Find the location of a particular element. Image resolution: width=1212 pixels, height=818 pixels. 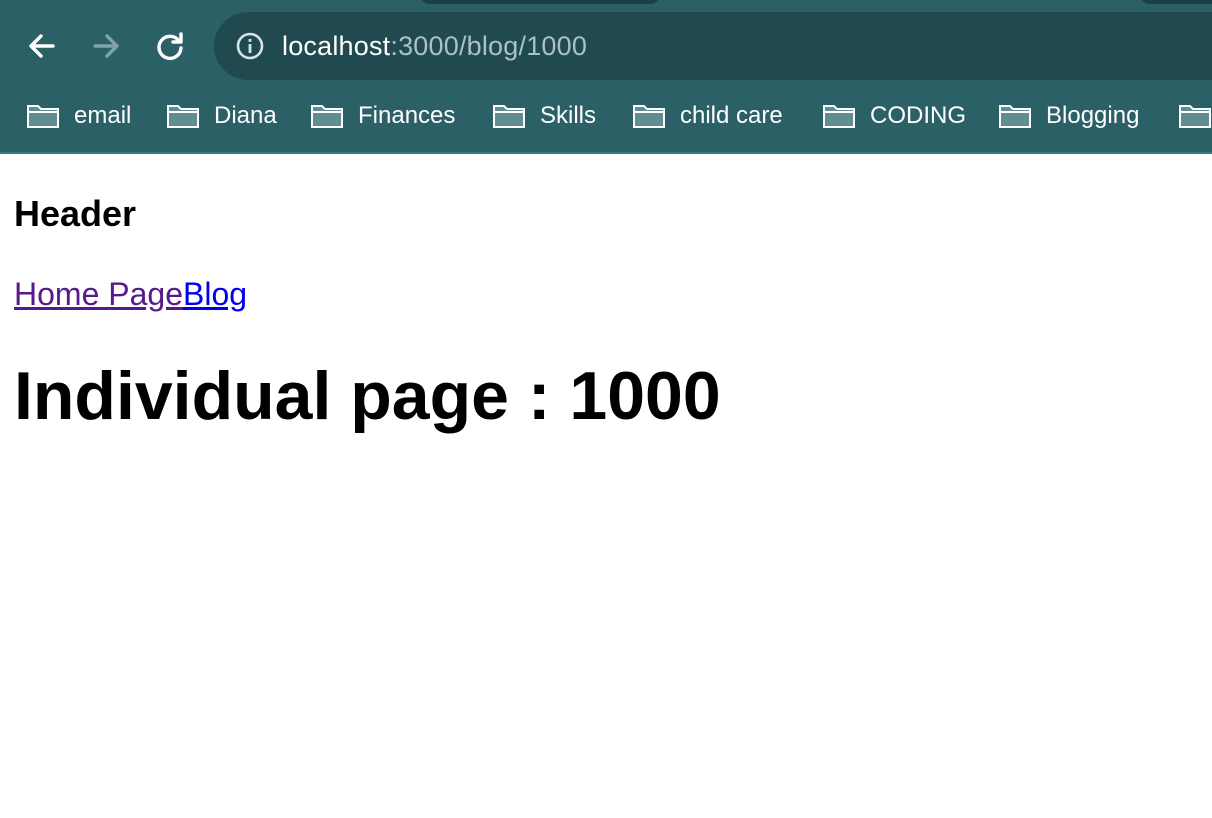

bookmark-skills: Skills is located at coordinates (544, 116).